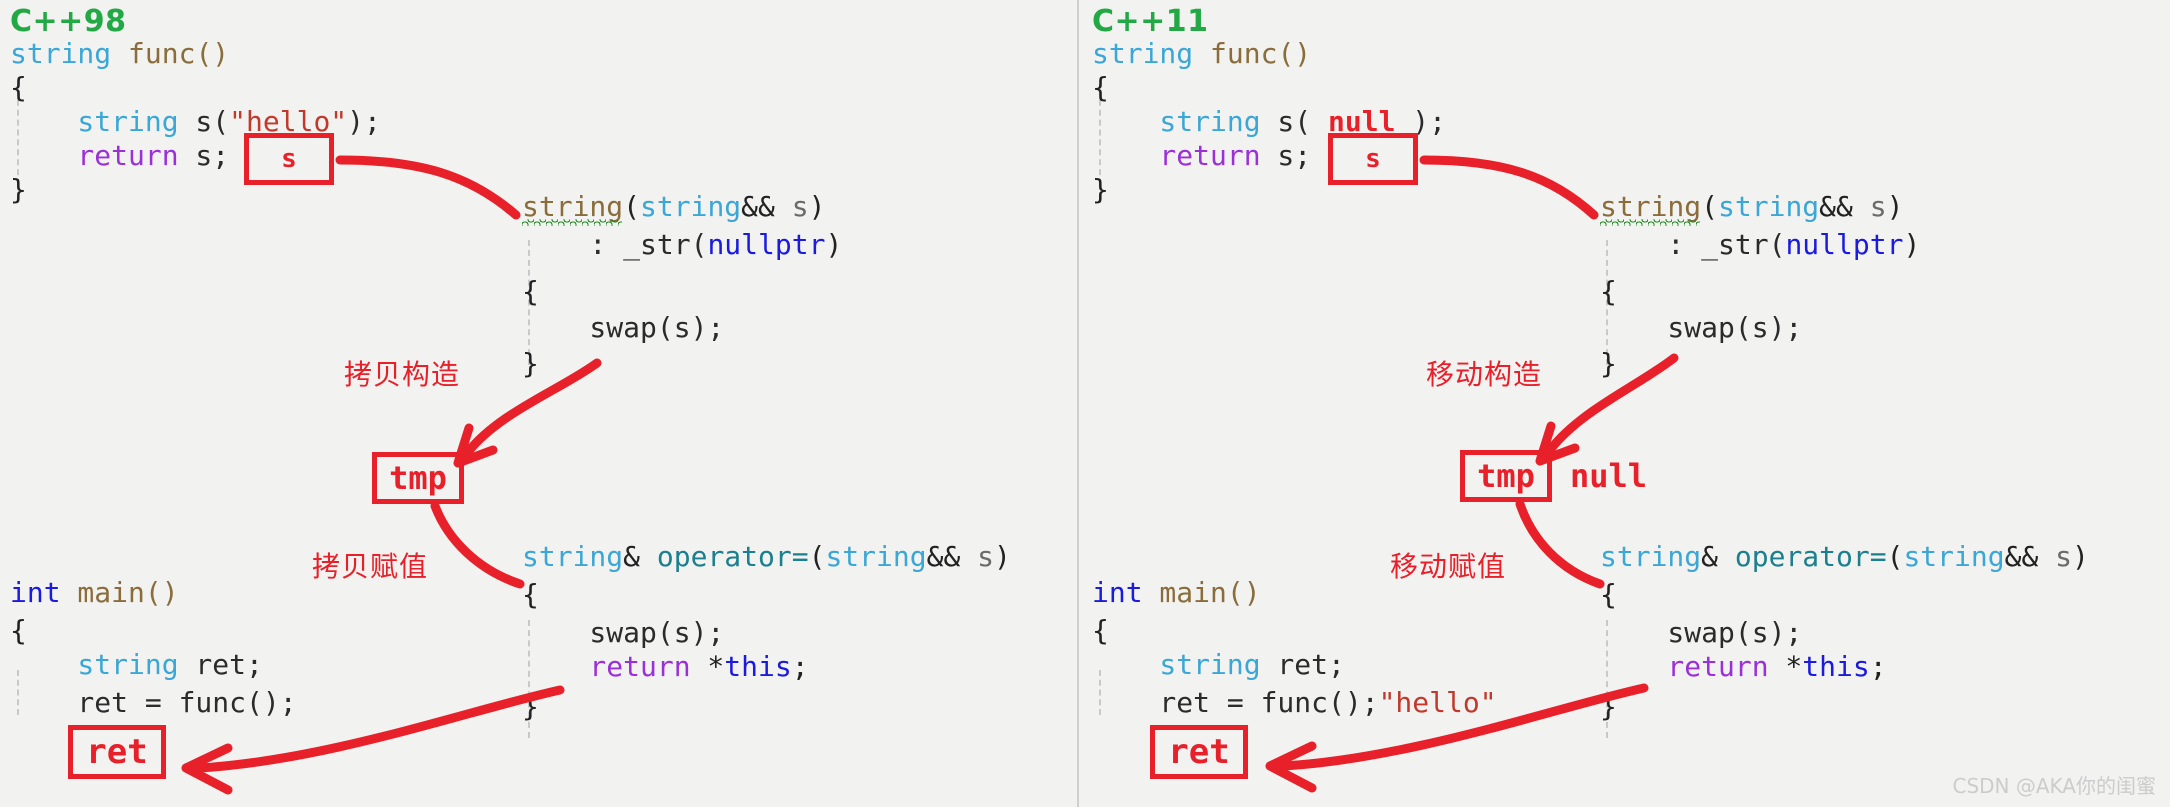 This screenshot has width=2170, height=807. Describe the element at coordinates (18, 87) in the screenshot. I see `code-func-open-brace: {` at that location.